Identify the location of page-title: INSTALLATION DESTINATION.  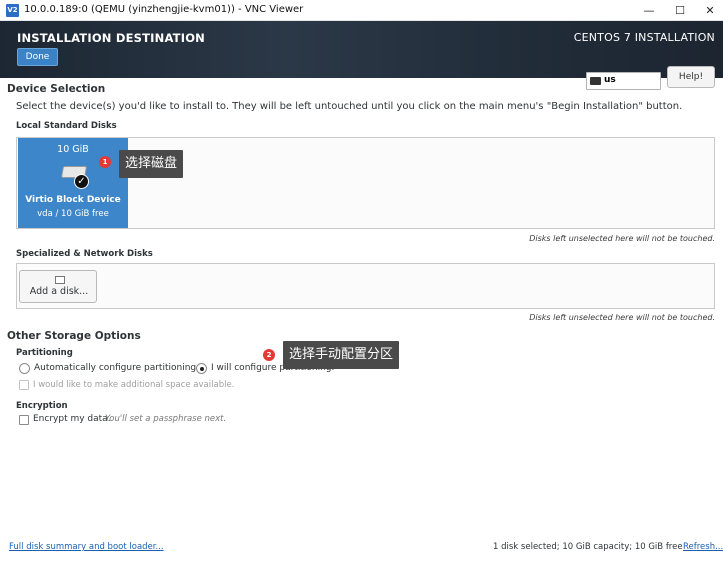
(111, 38).